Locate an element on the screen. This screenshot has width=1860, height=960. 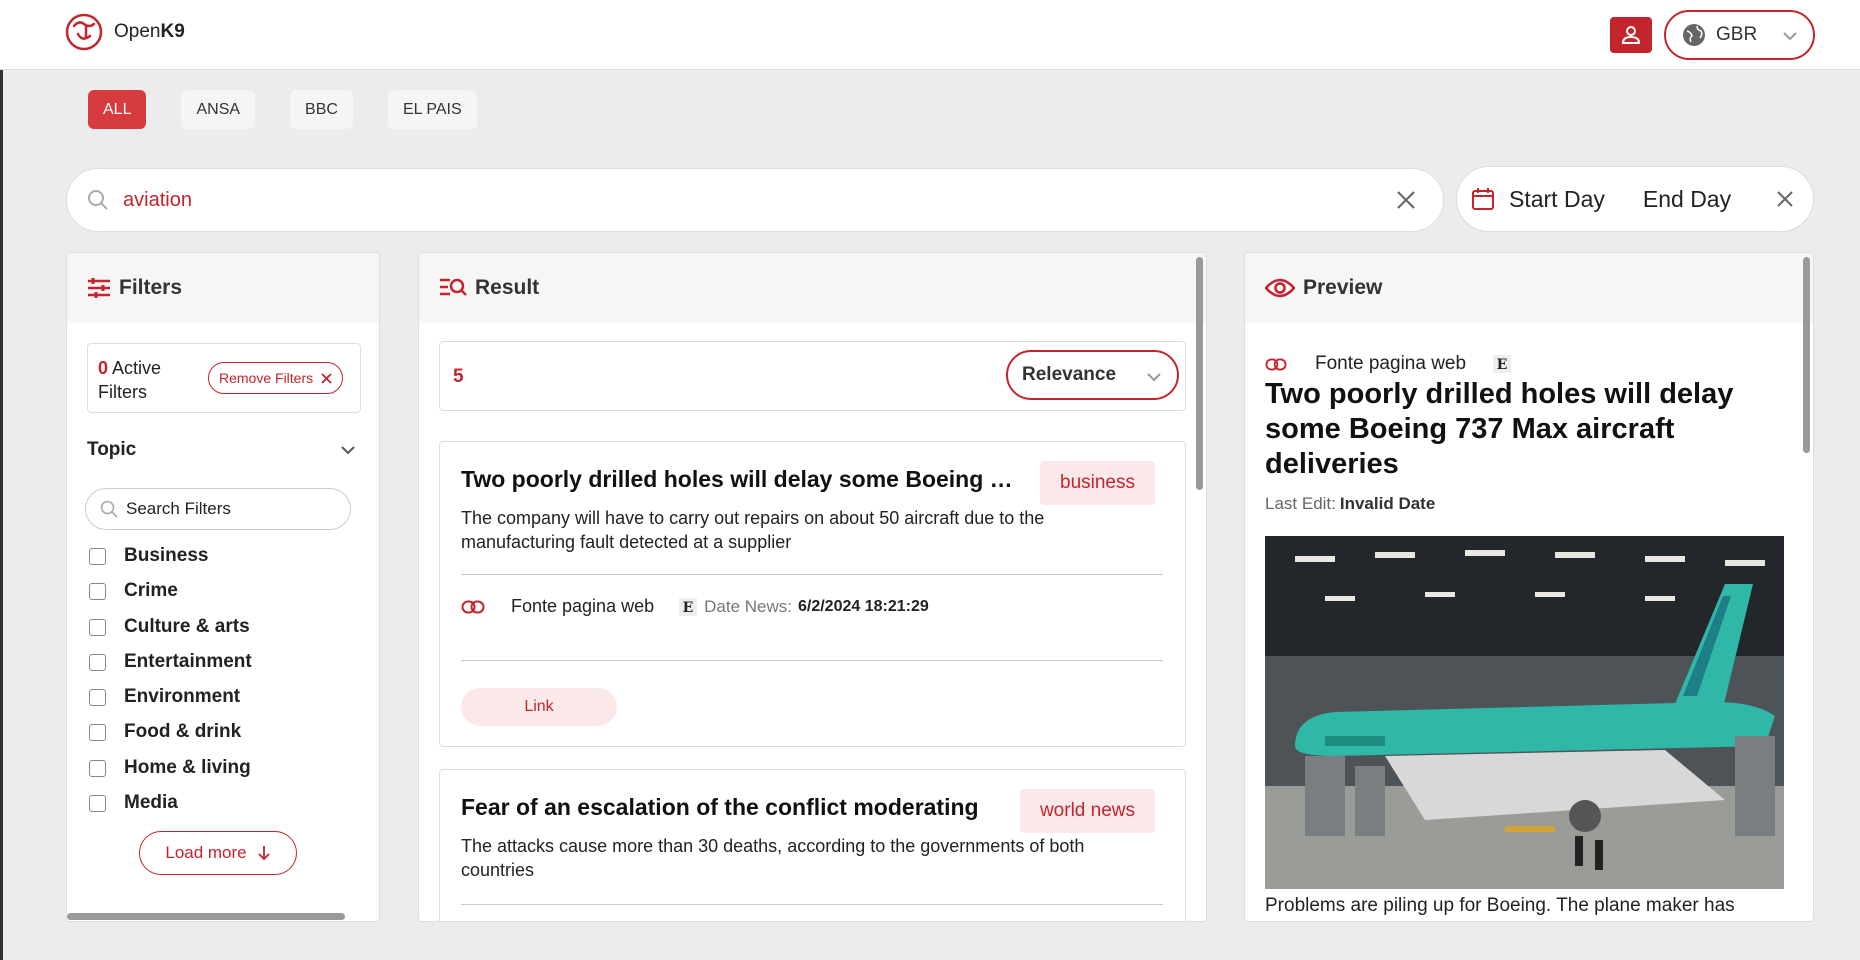
dog-logo-icon is located at coordinates (84, 32).